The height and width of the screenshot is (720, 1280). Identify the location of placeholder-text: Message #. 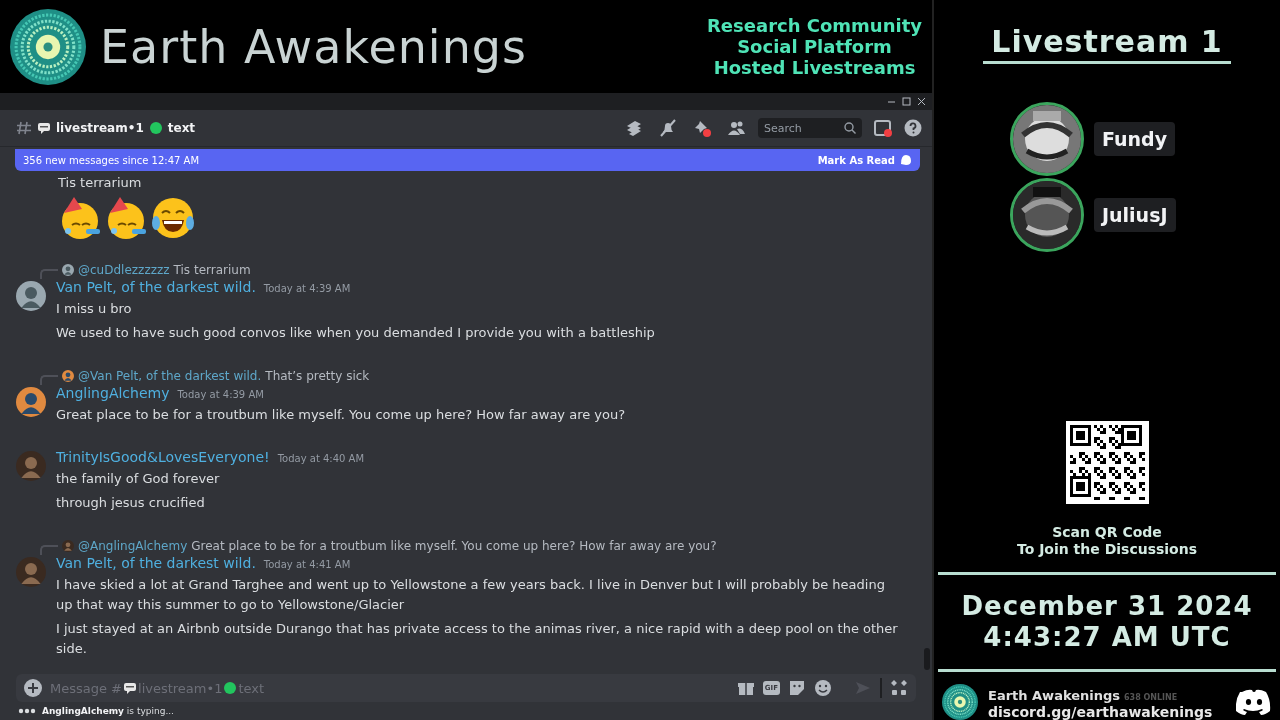
(86, 688).